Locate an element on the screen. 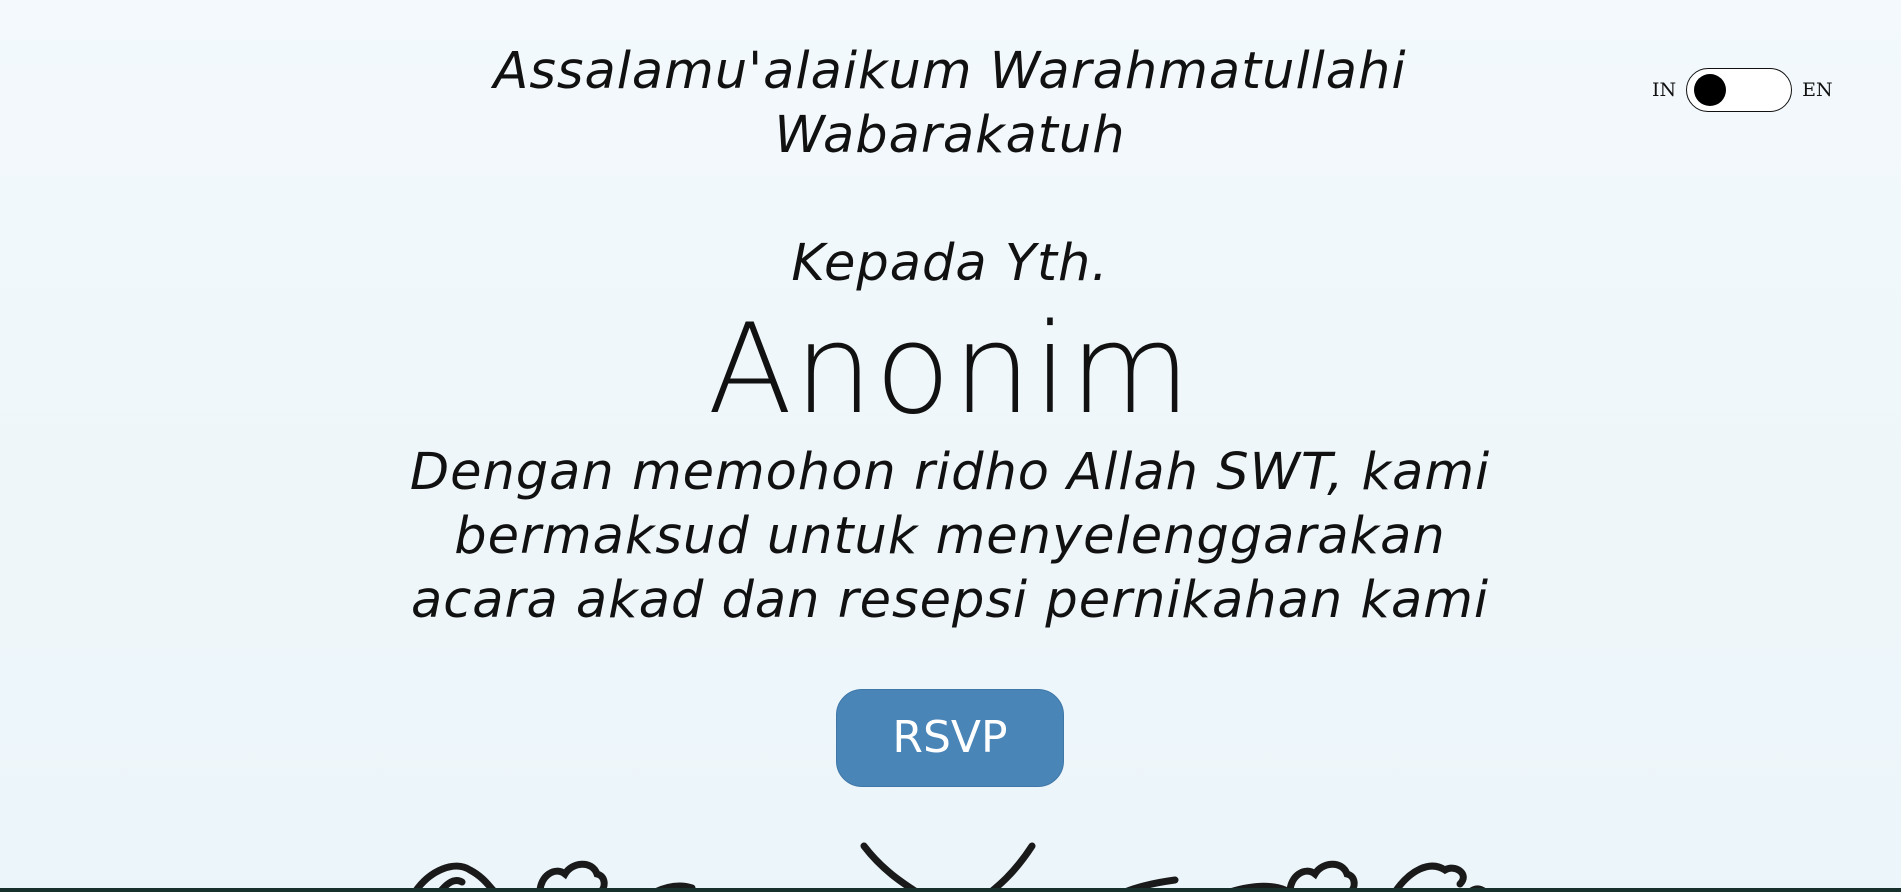 This screenshot has width=1901, height=892. intro-line-2: bermaksud untuk menyelenggarakan is located at coordinates (950, 536).